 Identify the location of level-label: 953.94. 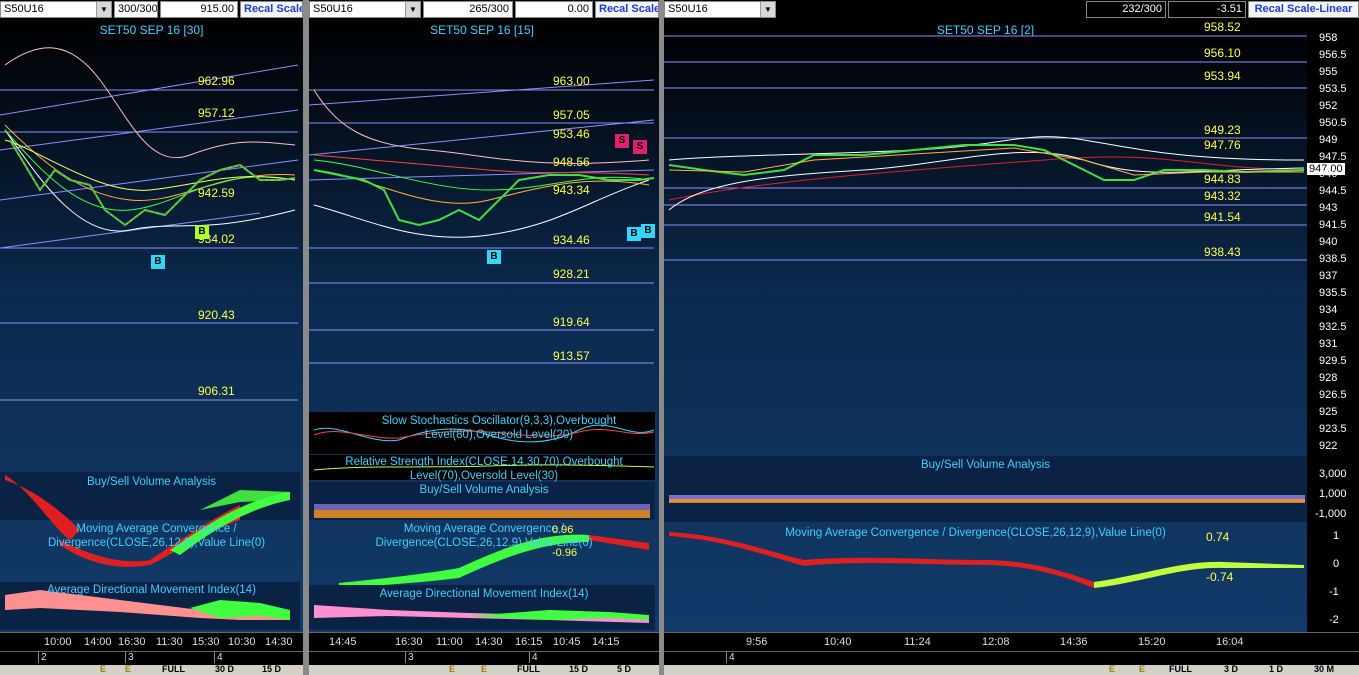
(1222, 76).